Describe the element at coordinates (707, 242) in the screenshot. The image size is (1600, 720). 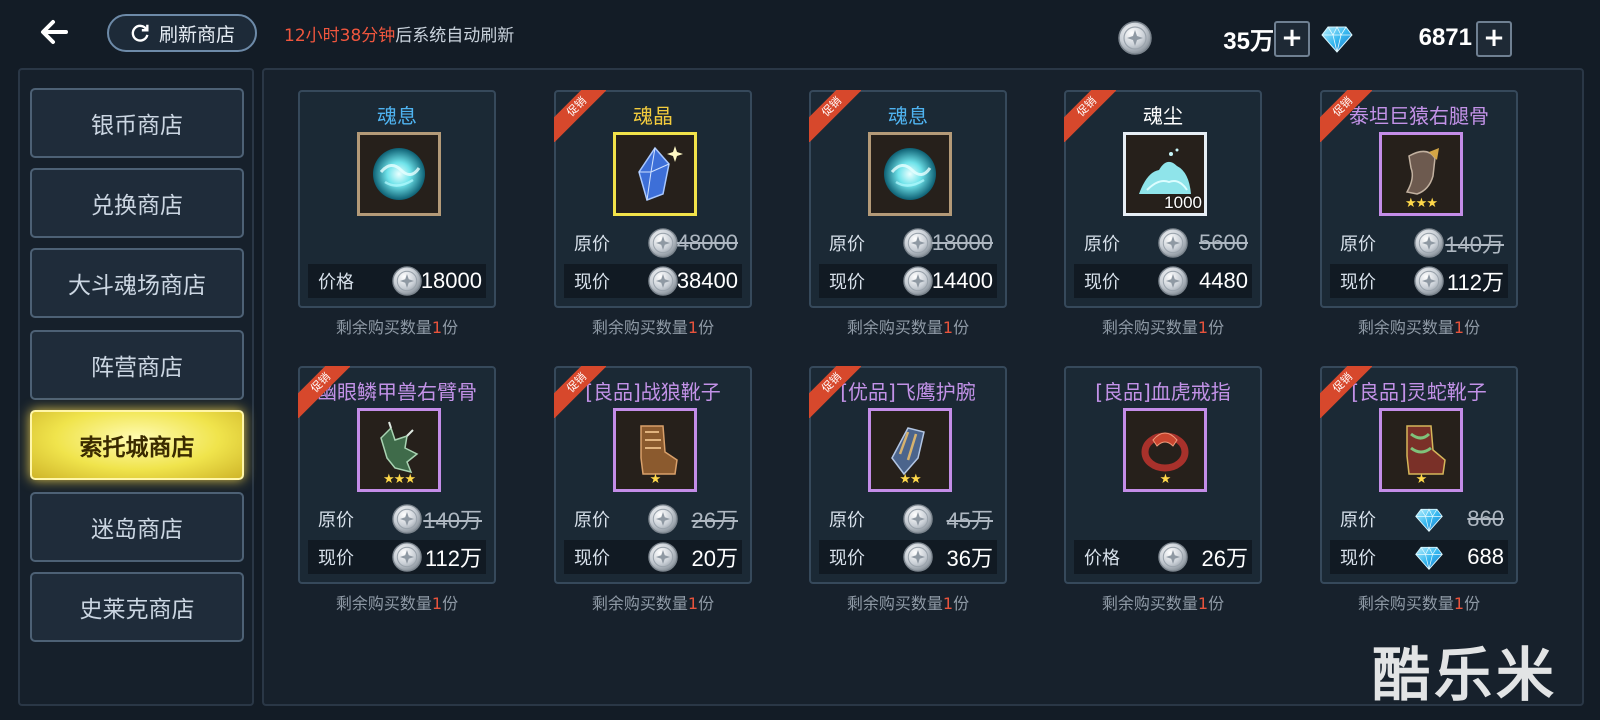
I see `original-price-value: 48000` at that location.